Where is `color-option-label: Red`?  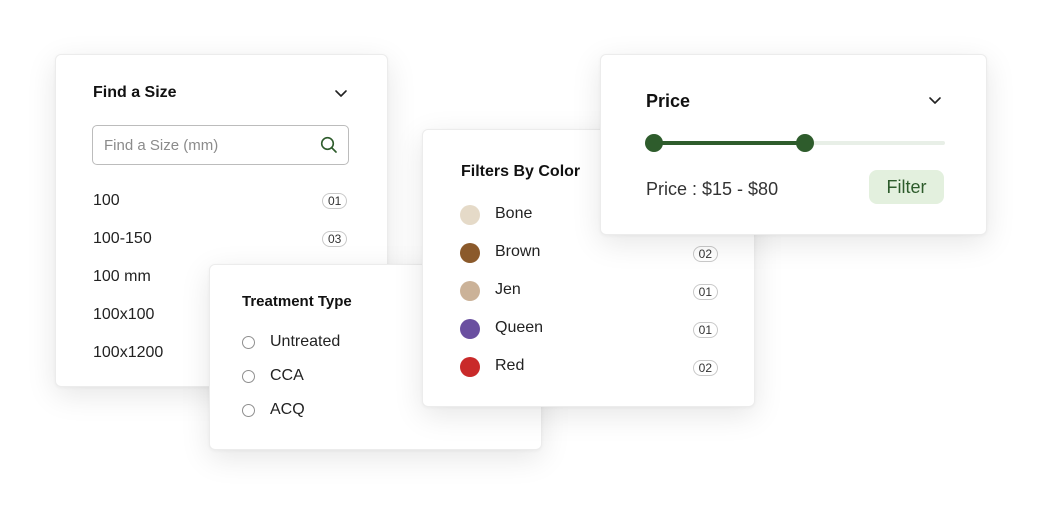 color-option-label: Red is located at coordinates (510, 365).